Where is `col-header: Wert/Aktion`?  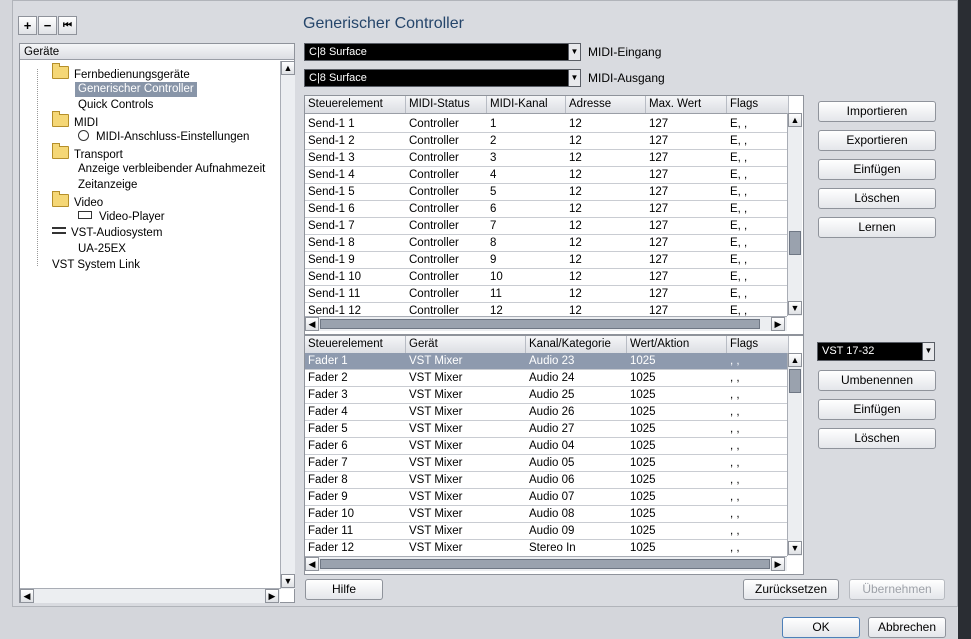 col-header: Wert/Aktion is located at coordinates (677, 344).